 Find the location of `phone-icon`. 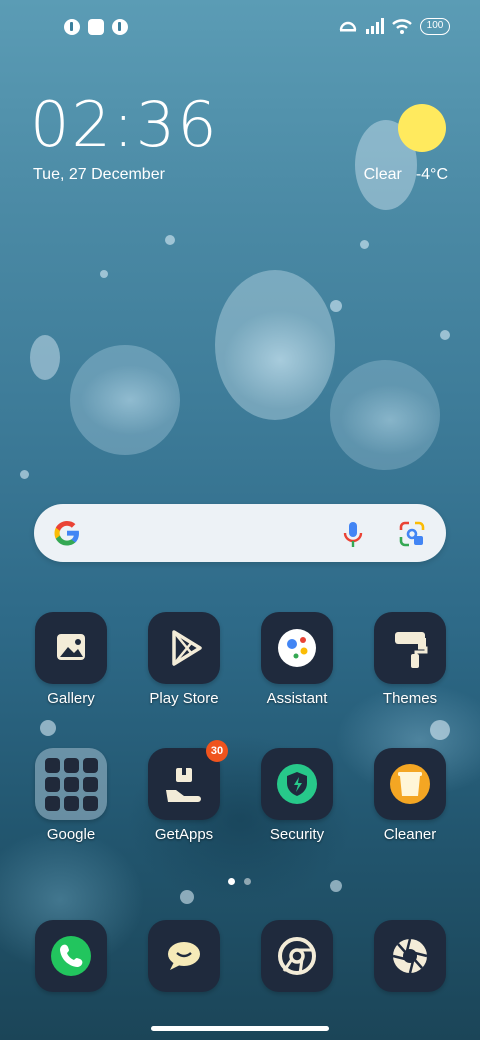

phone-icon is located at coordinates (71, 956).